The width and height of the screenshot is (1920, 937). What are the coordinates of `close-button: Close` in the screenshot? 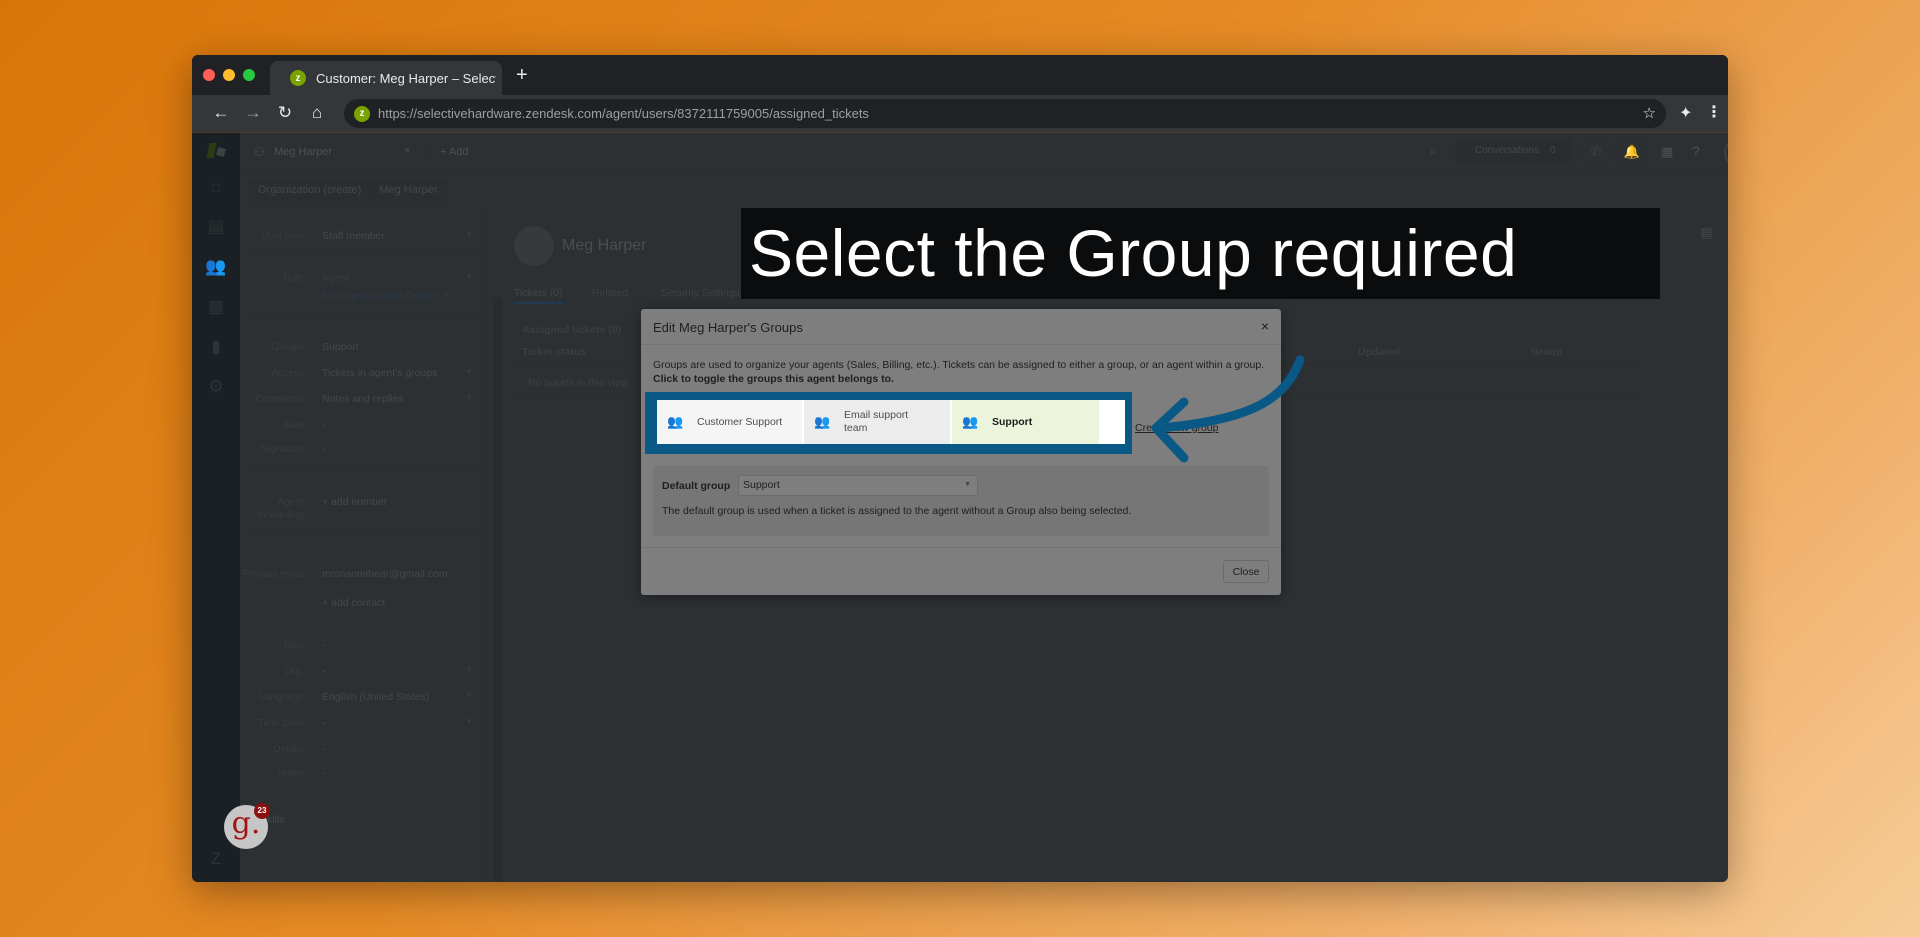 It's located at (1246, 571).